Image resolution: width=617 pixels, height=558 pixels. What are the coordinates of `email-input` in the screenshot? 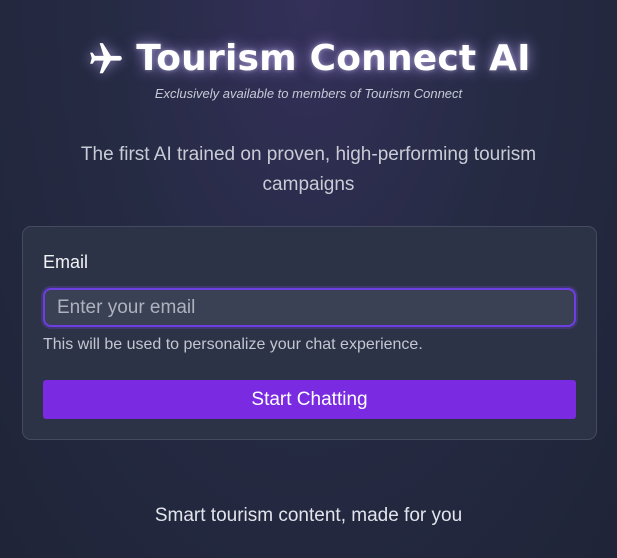 It's located at (309, 307).